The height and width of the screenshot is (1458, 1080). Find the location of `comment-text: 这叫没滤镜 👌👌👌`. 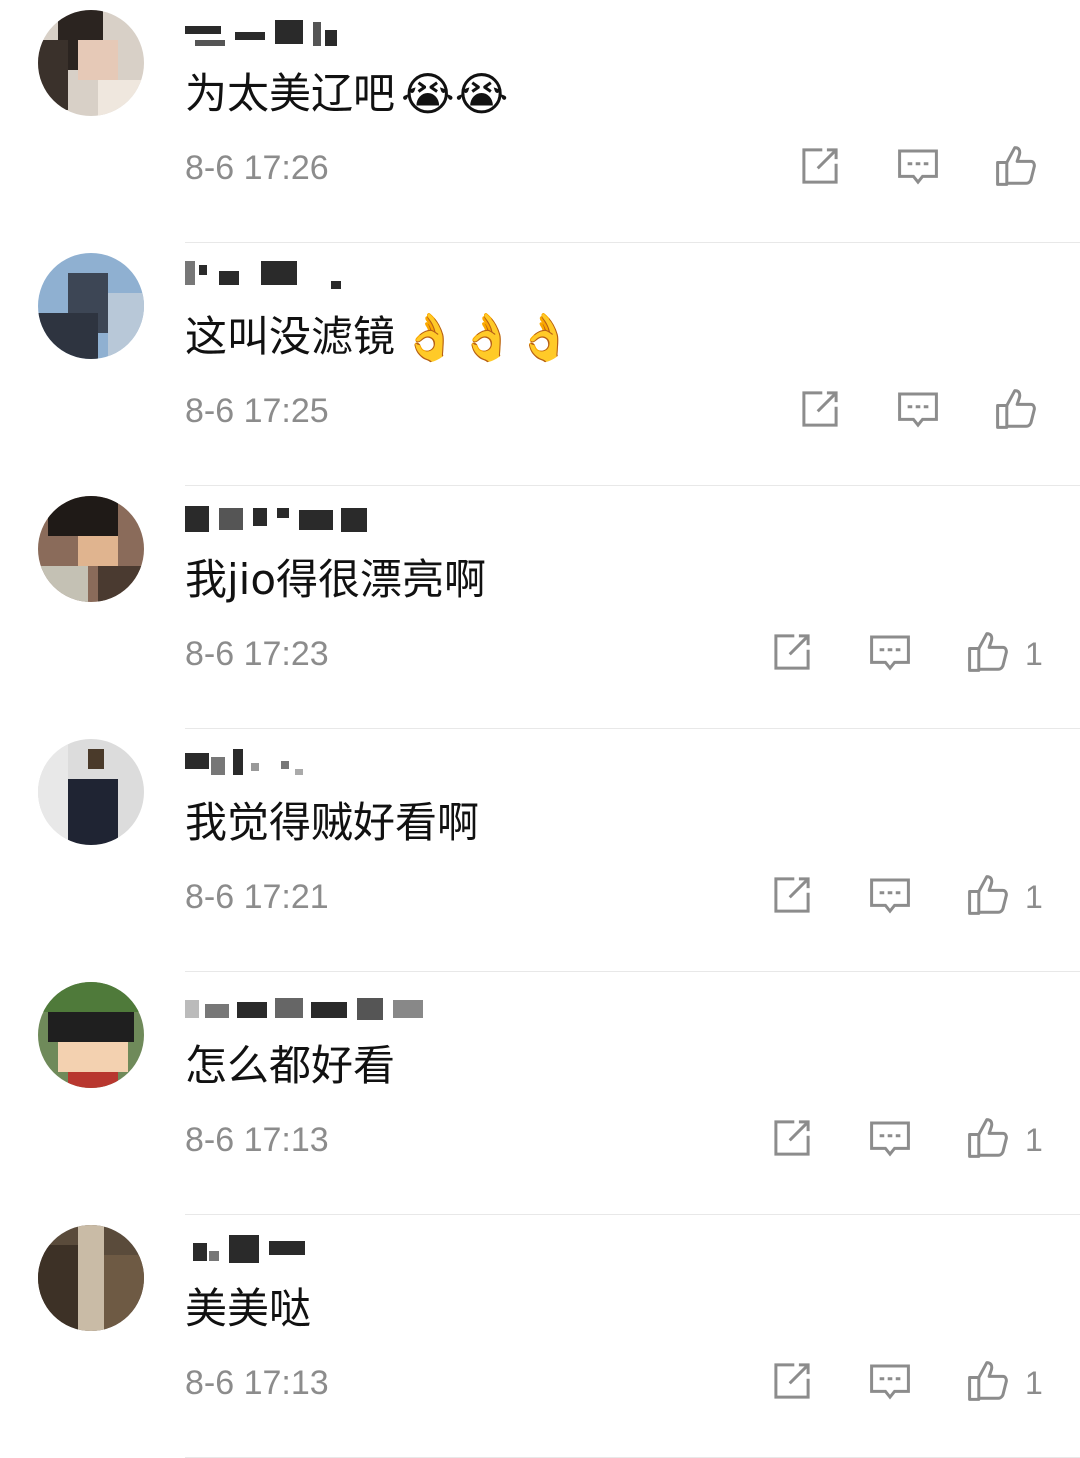

comment-text: 这叫没滤镜 👌👌👌 is located at coordinates (379, 337).